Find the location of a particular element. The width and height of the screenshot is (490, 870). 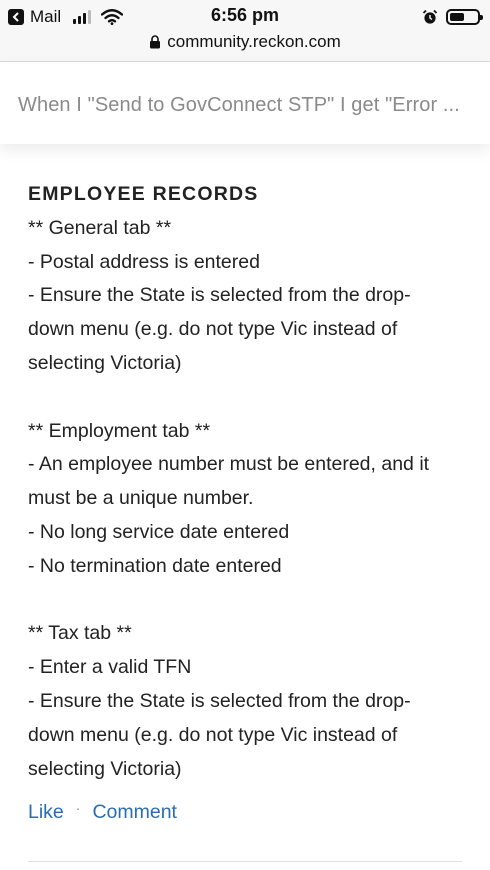

post-actions: Like · Comment is located at coordinates (102, 812).